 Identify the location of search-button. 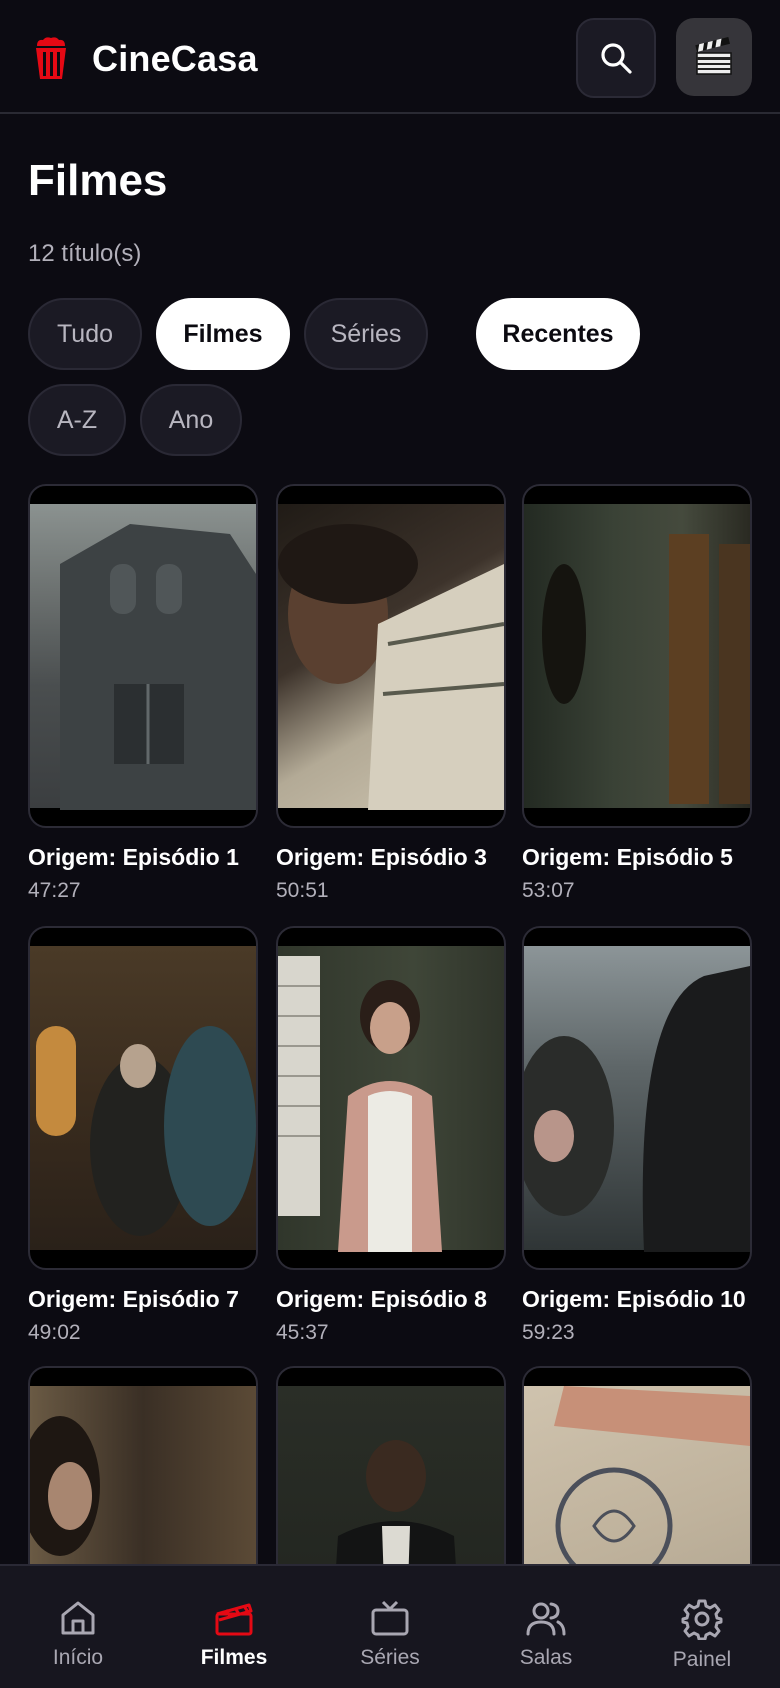
(616, 58).